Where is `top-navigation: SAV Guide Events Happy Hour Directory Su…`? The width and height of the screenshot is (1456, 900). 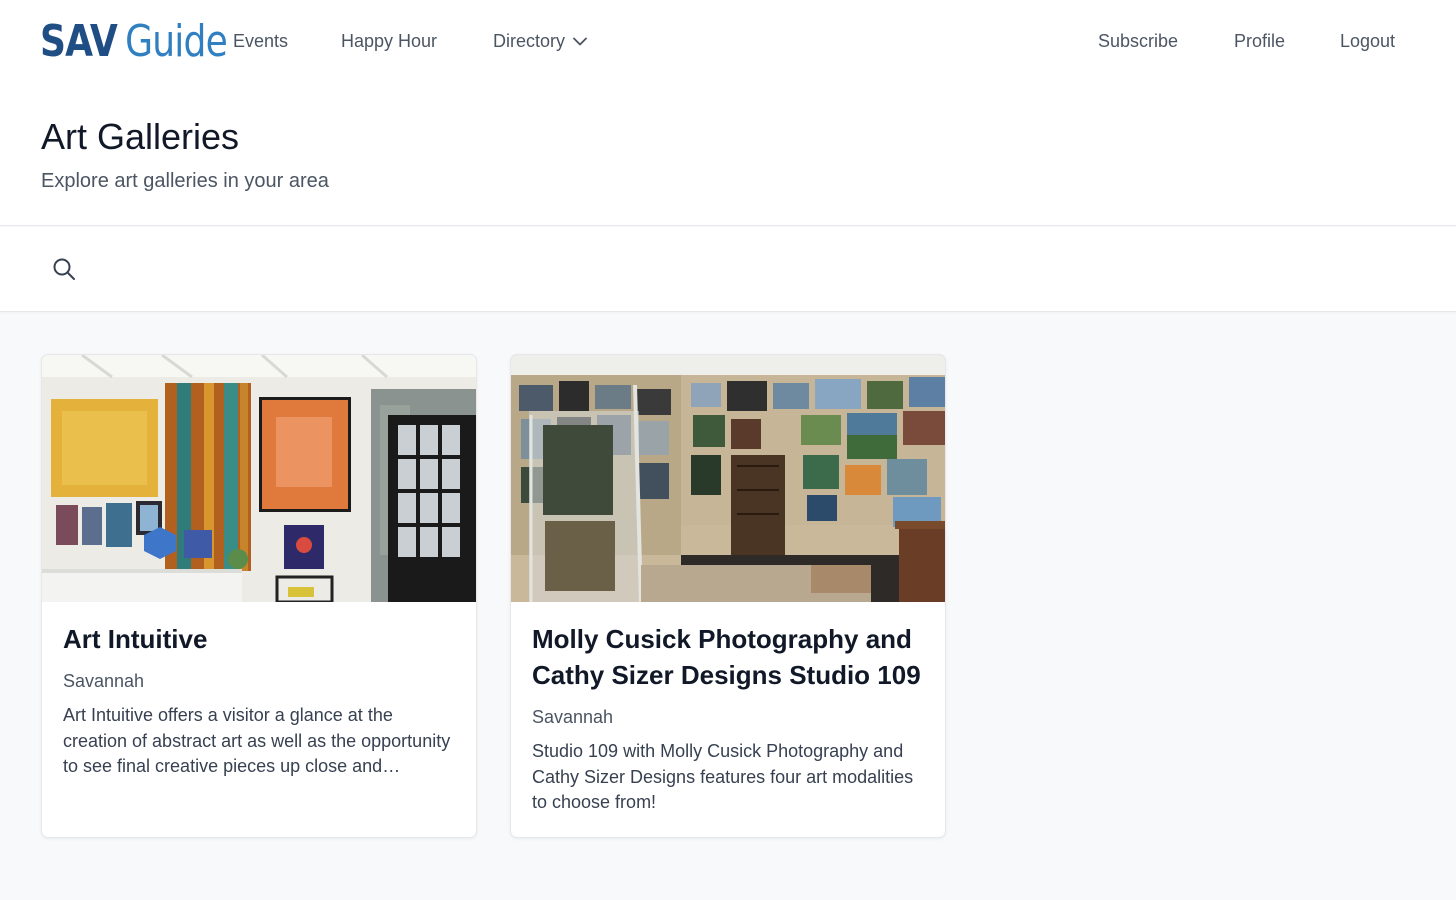
top-navigation: SAV Guide Events Happy Hour Directory Su… is located at coordinates (728, 41).